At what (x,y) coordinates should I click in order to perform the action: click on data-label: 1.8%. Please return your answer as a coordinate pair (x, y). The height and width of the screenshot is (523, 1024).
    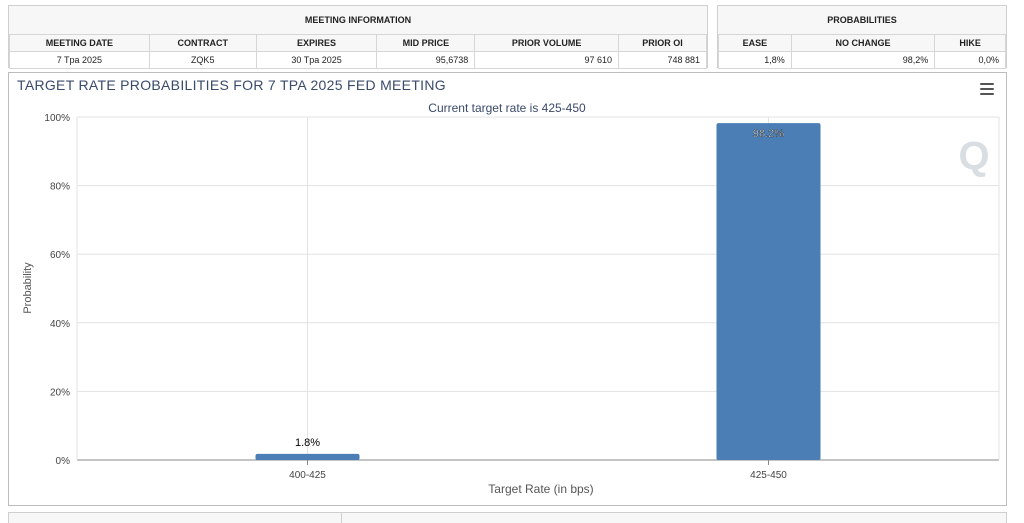
    Looking at the image, I should click on (307, 443).